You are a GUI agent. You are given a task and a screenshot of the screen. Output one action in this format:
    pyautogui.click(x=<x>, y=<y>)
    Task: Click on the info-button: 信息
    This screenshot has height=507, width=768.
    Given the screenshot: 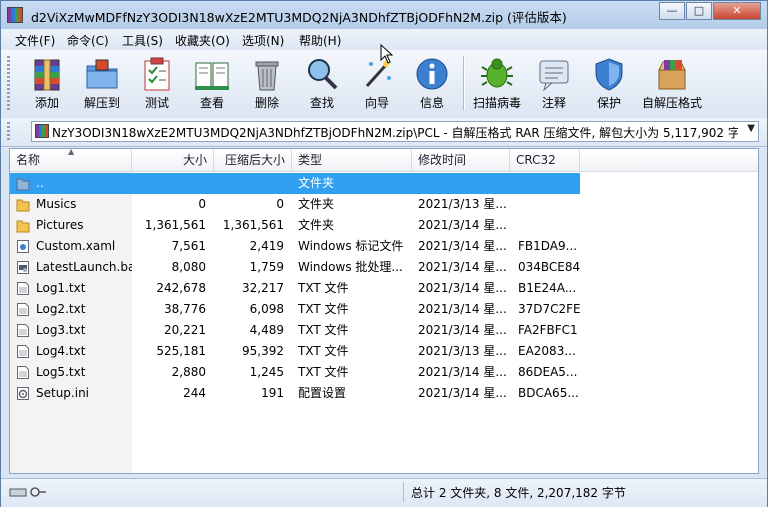 What is the action you would take?
    pyautogui.click(x=432, y=83)
    